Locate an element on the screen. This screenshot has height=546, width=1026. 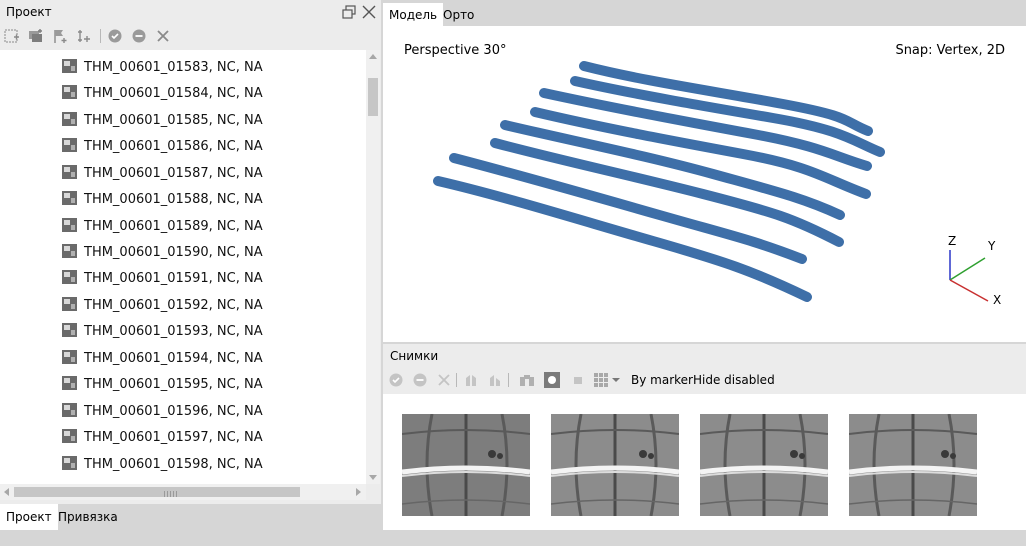
photos-toolbar: By marker Hide disabled is located at coordinates (704, 380).